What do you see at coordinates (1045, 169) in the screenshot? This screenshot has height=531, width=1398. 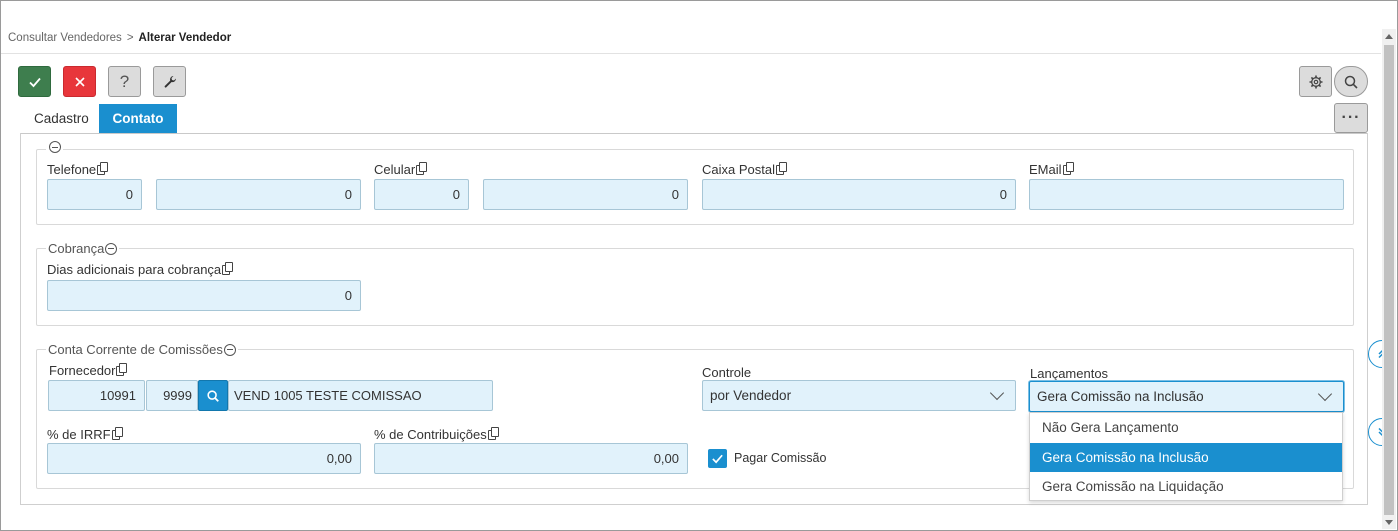 I see `email-label-text: EMail` at bounding box center [1045, 169].